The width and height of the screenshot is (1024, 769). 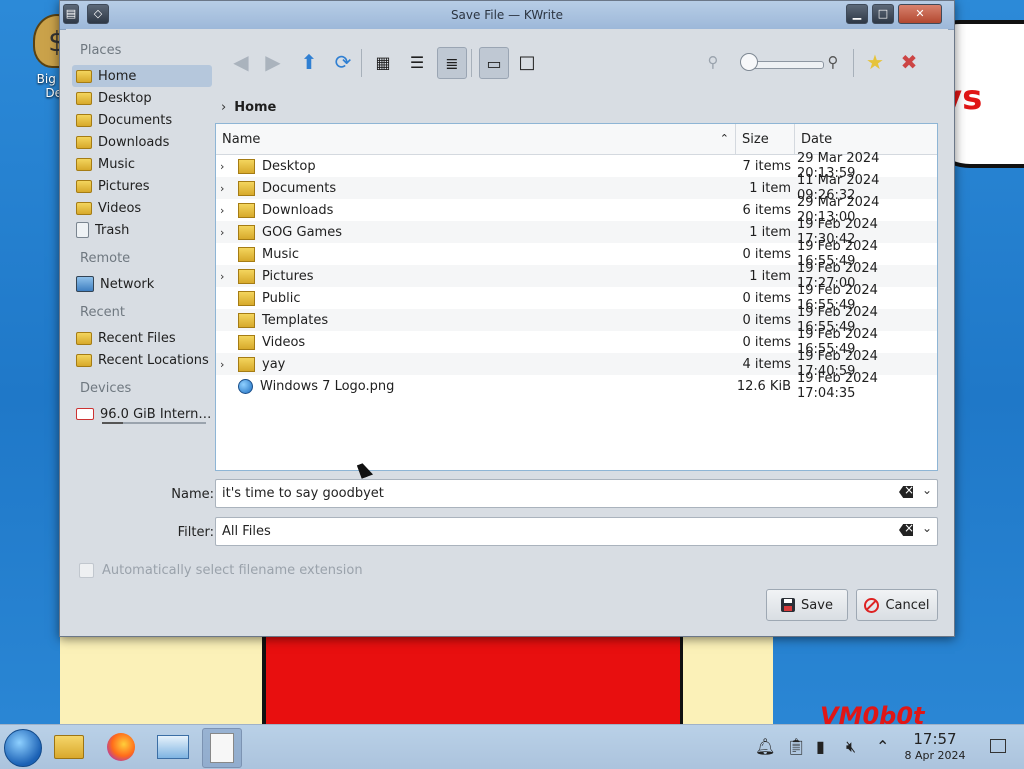 What do you see at coordinates (866, 139) in the screenshot?
I see `column-header-date: Date` at bounding box center [866, 139].